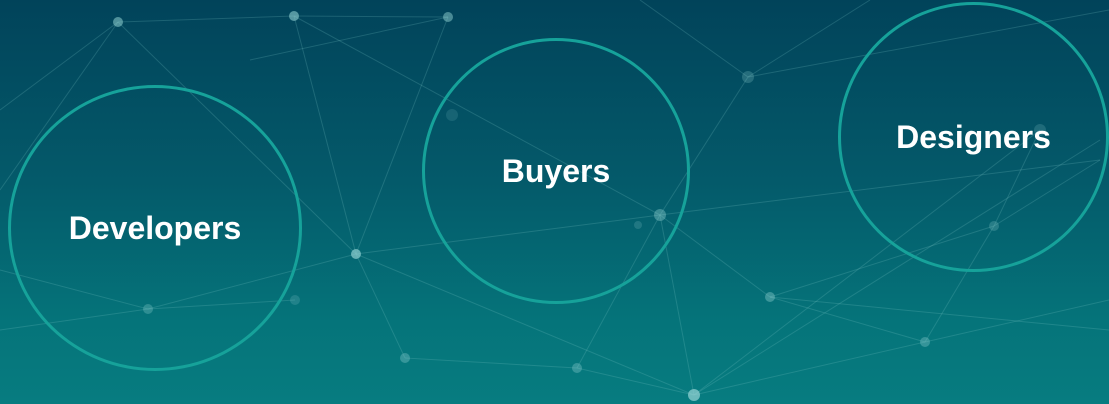 The image size is (1109, 404). I want to click on buyers-label: Buyers, so click(556, 170).